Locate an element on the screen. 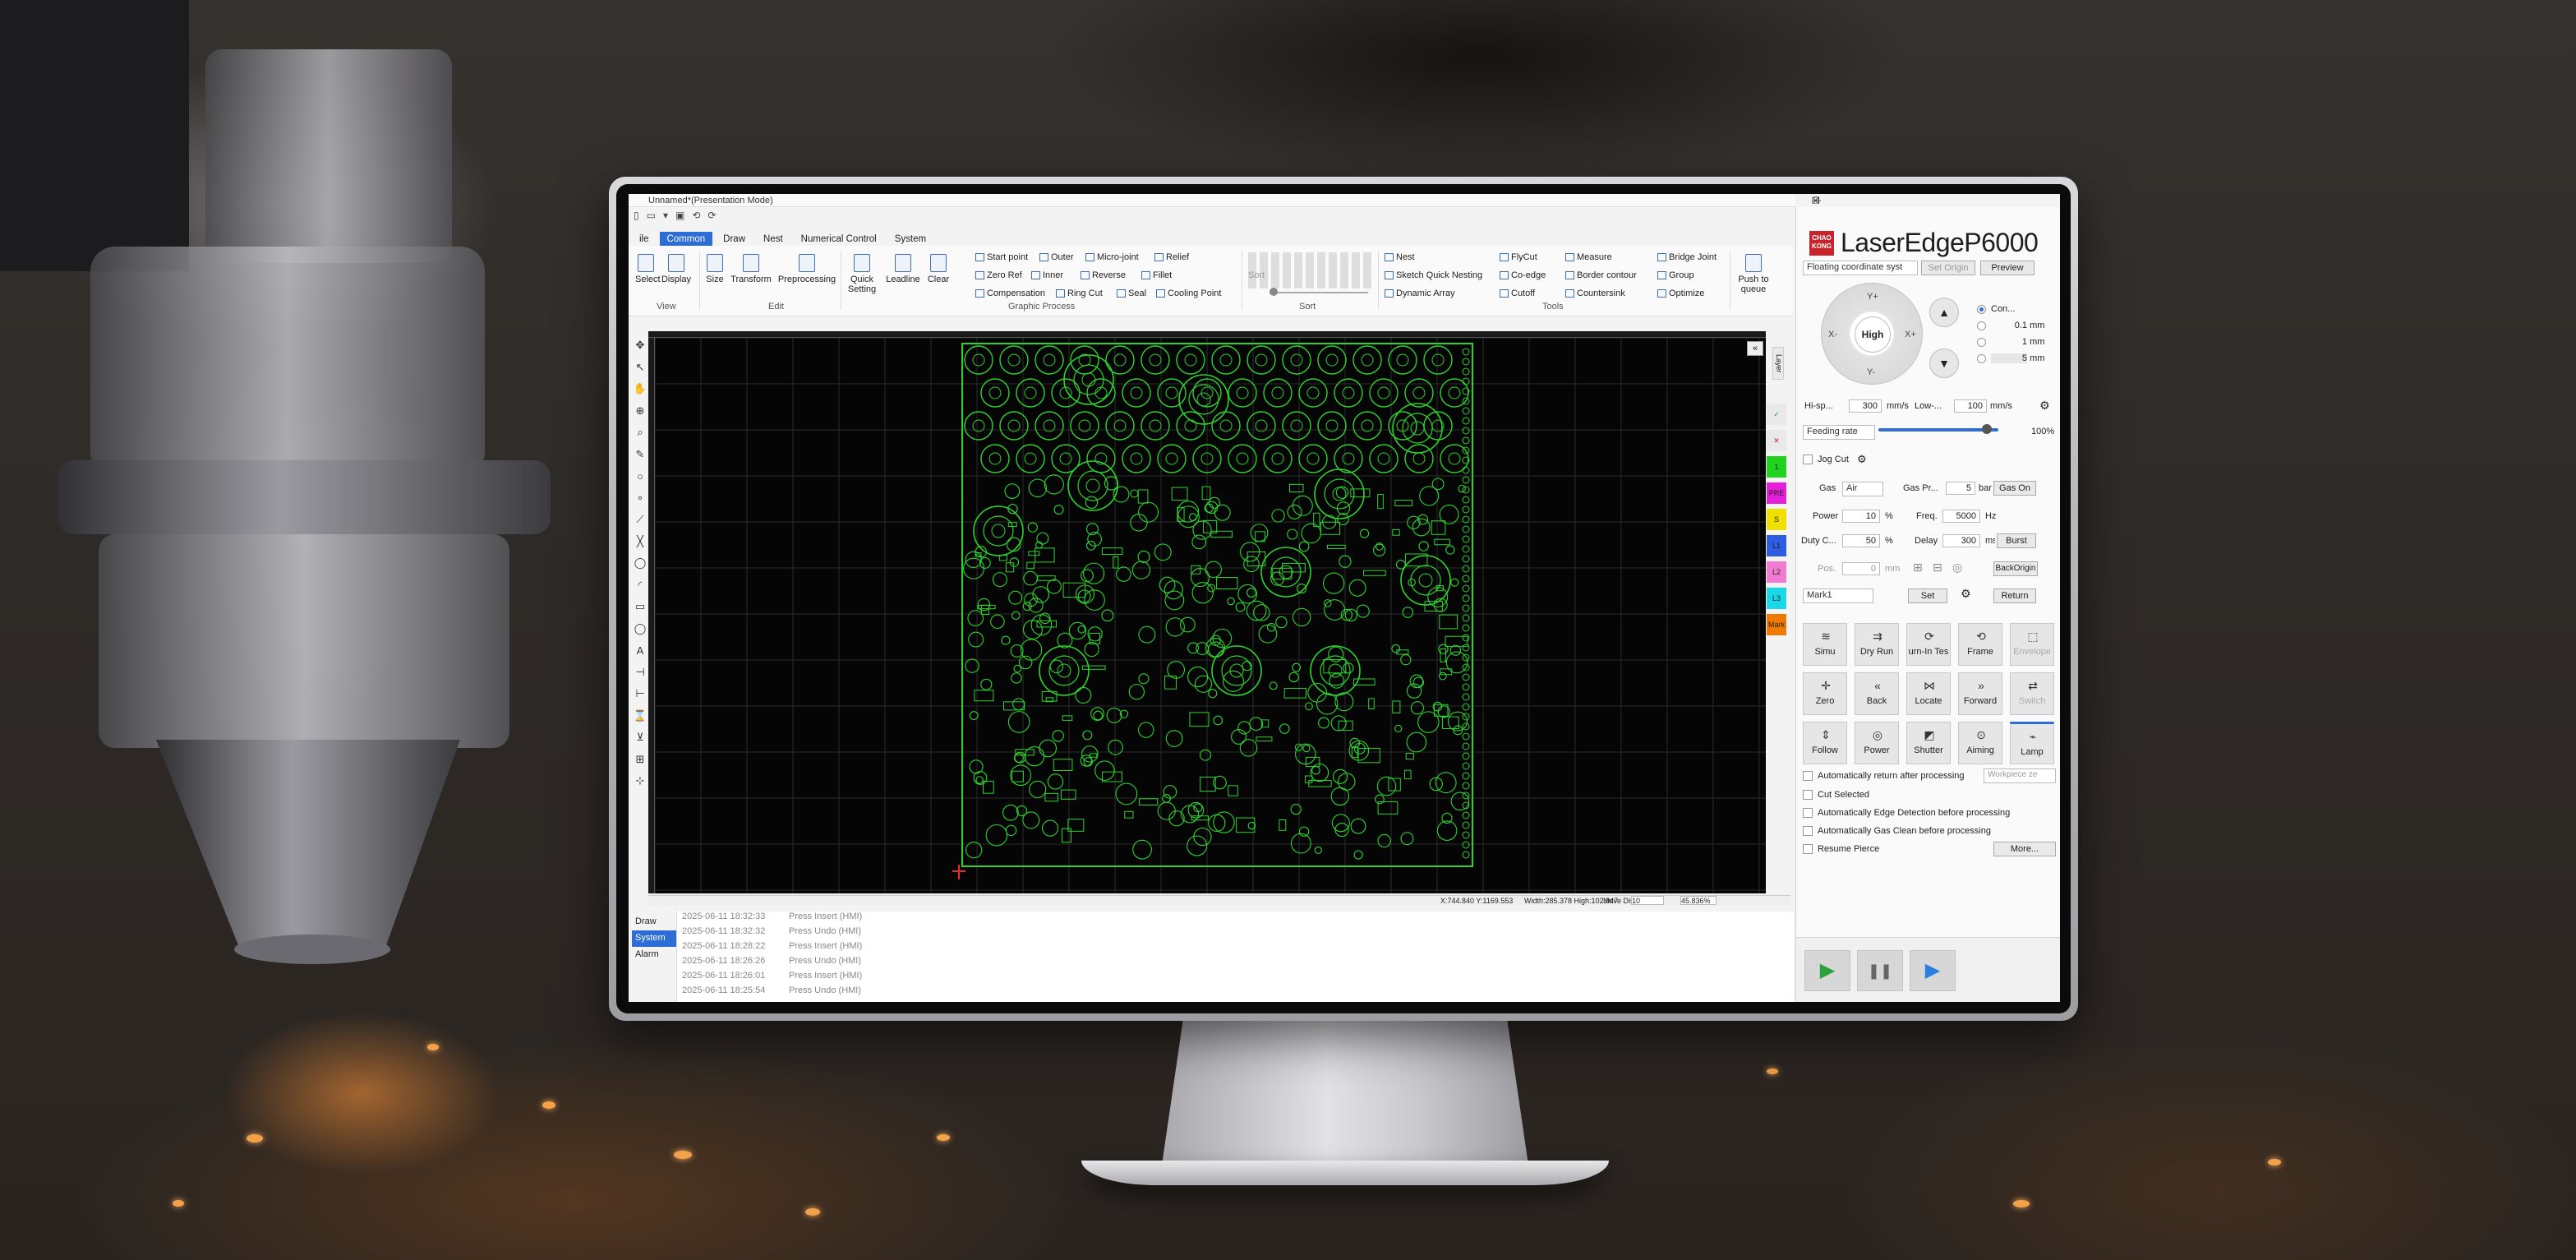  display-button: Display is located at coordinates (676, 269).